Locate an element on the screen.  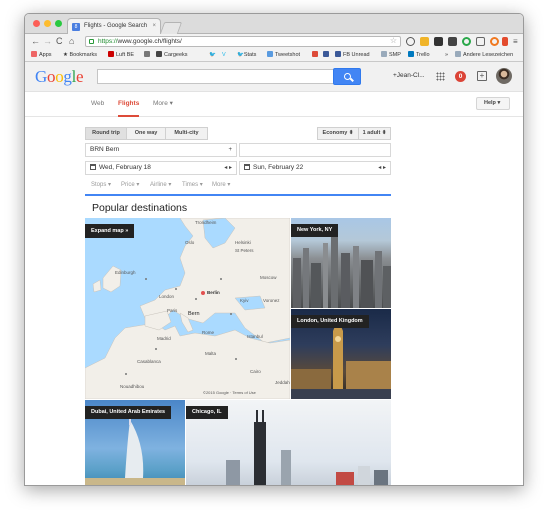
tile-london: London, United Kingdom is located at coordinates (341, 354).